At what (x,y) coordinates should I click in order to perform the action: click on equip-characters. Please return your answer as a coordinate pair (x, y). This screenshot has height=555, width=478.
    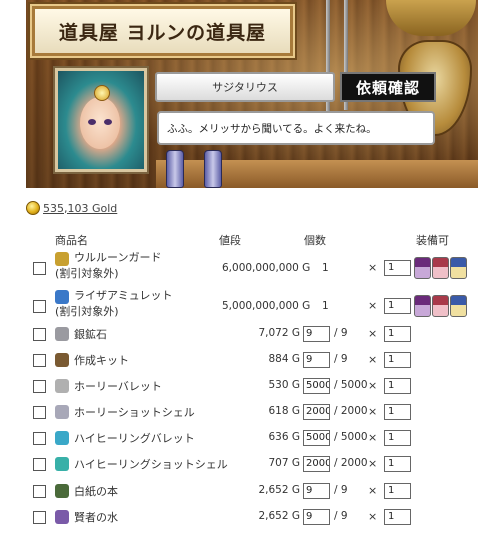
    Looking at the image, I should click on (440, 306).